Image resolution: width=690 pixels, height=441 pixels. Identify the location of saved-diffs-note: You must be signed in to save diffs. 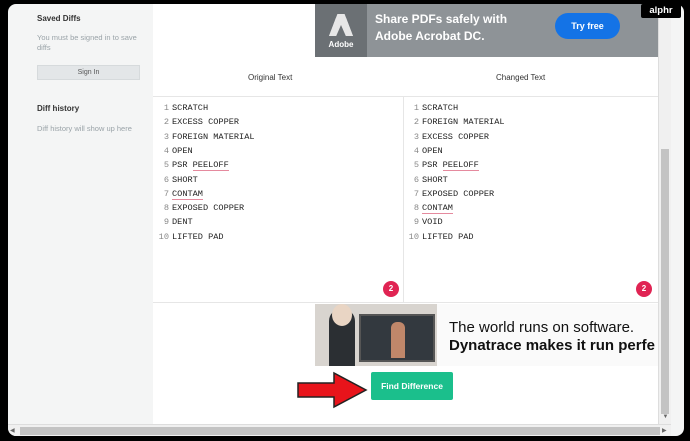
(87, 42).